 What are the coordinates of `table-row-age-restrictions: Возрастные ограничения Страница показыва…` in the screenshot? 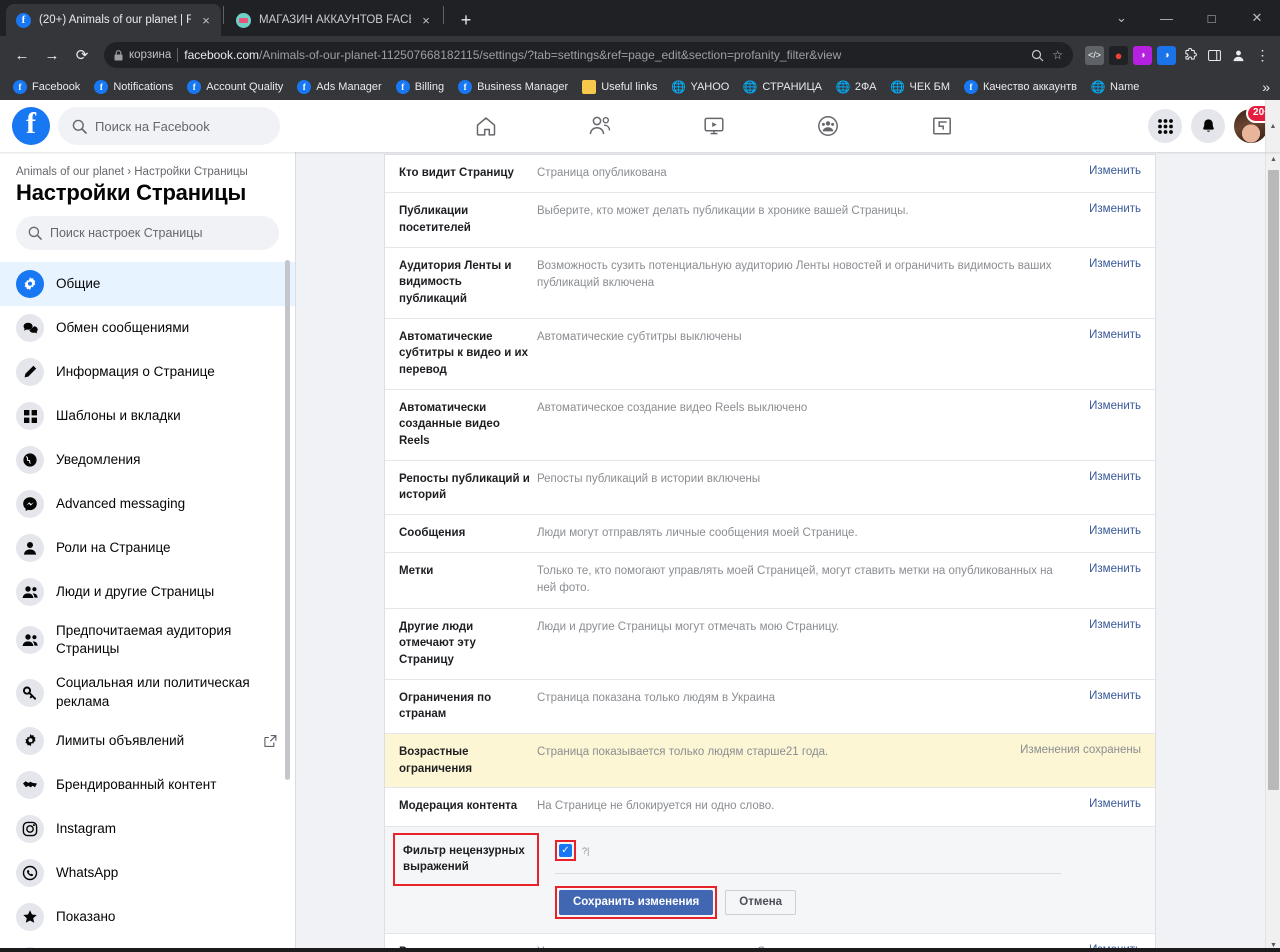 It's located at (770, 761).